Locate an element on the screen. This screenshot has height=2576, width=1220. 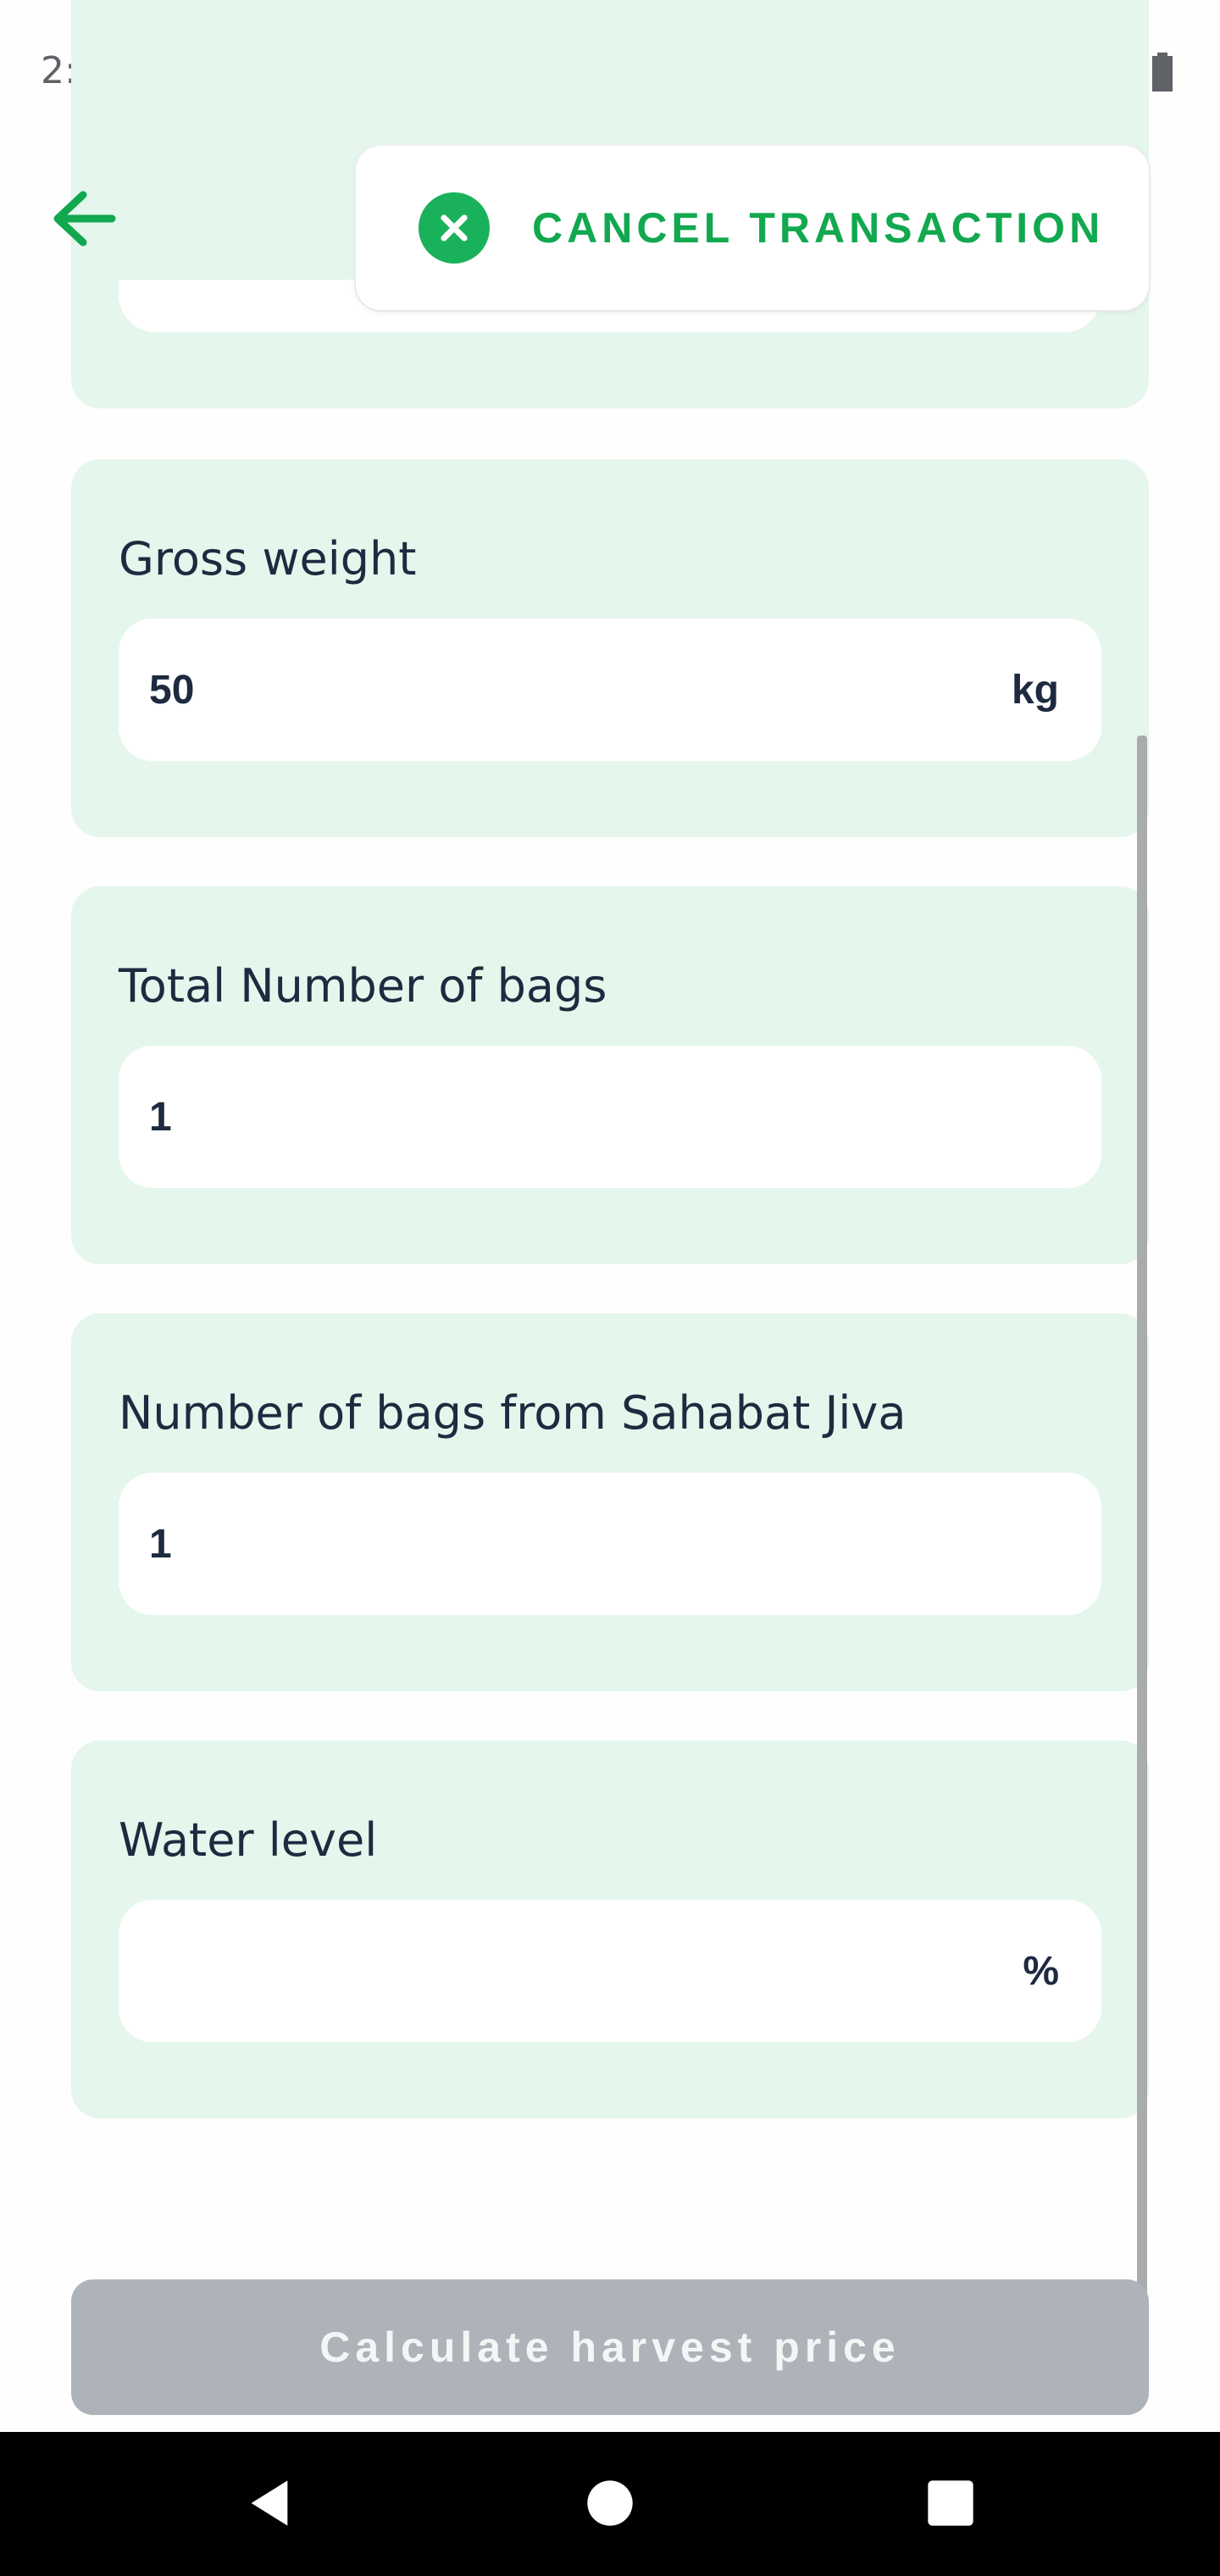
total-bags-label: Total Number of bags is located at coordinates (363, 986).